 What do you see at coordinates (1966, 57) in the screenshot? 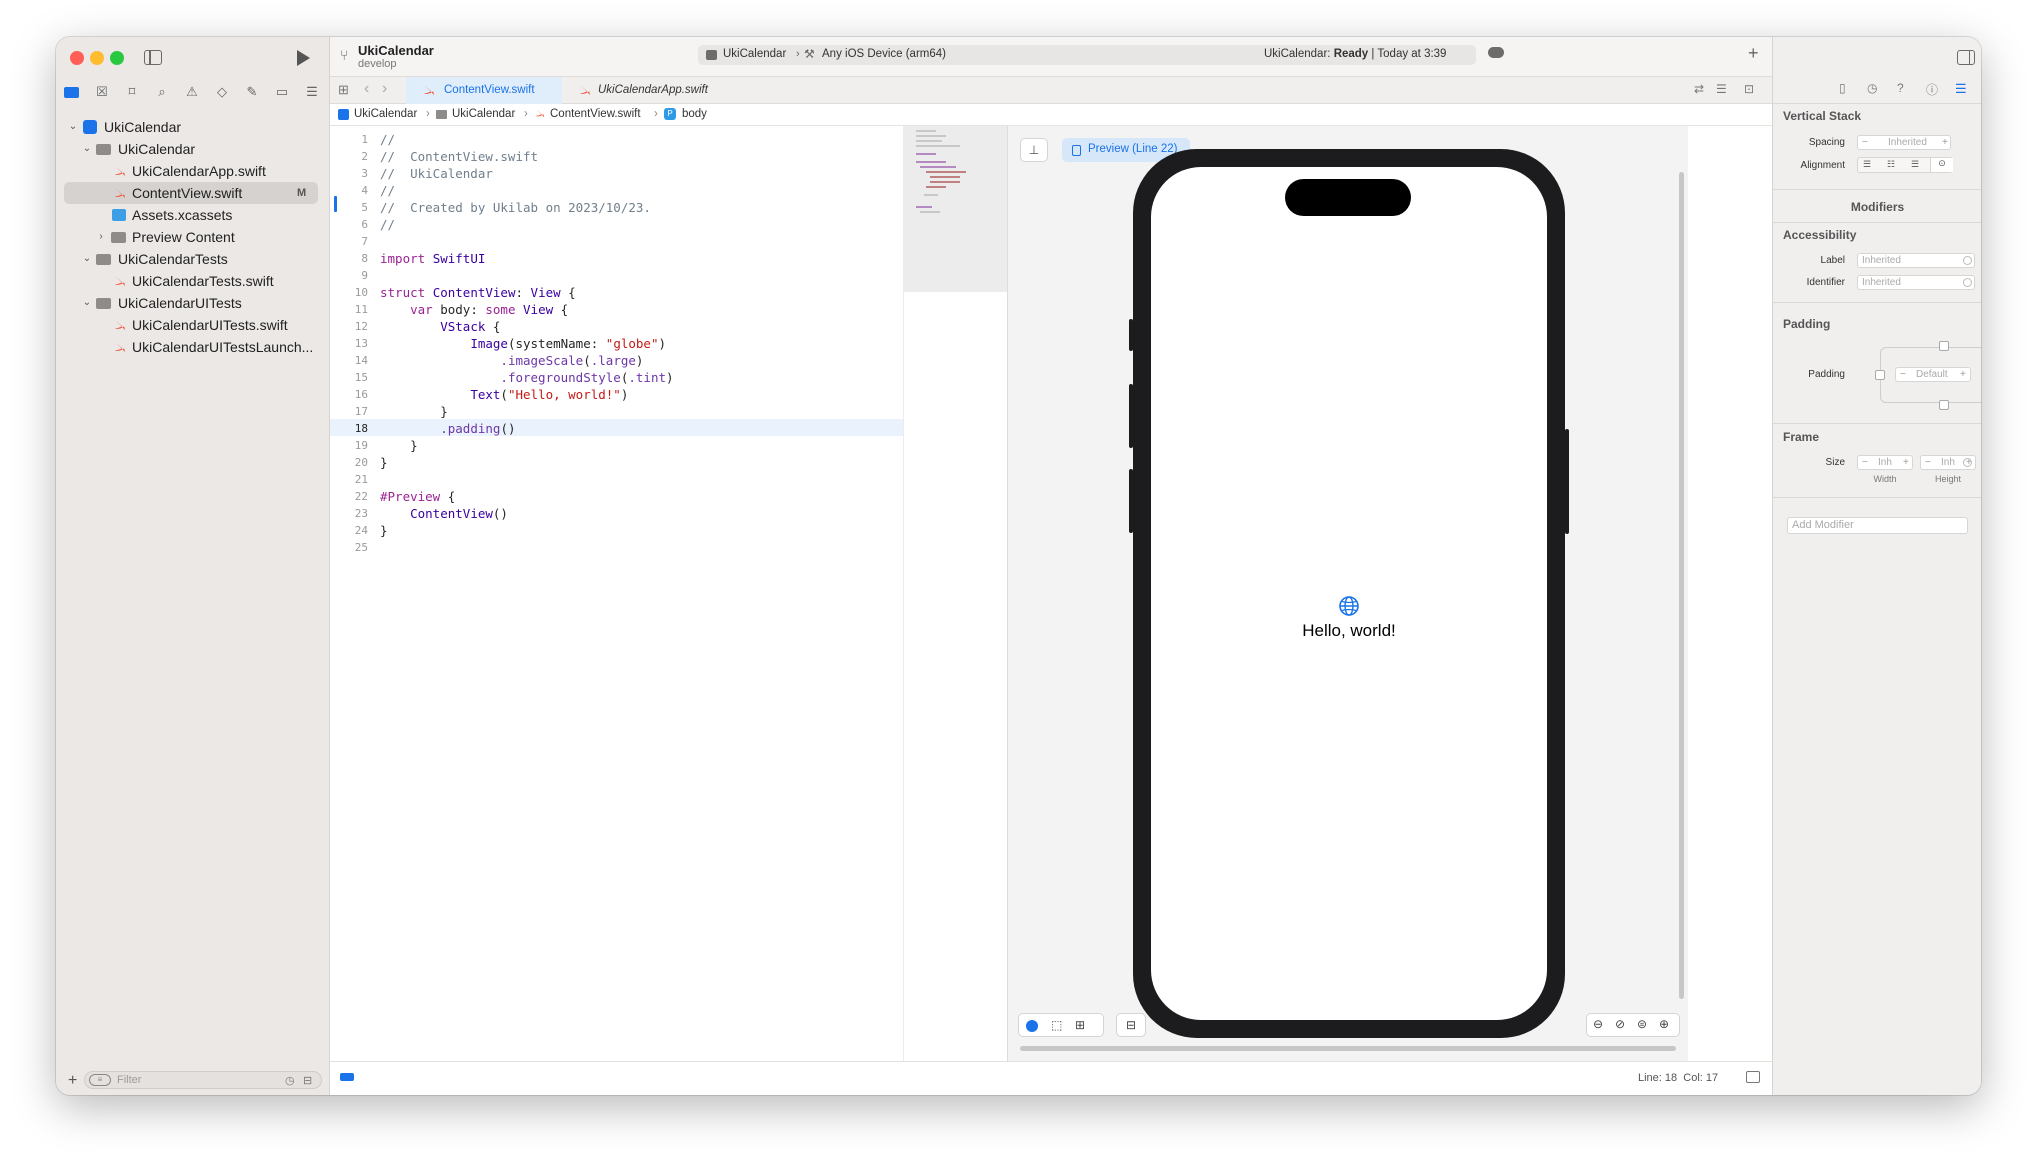
I see `inspector-toggle-icon` at bounding box center [1966, 57].